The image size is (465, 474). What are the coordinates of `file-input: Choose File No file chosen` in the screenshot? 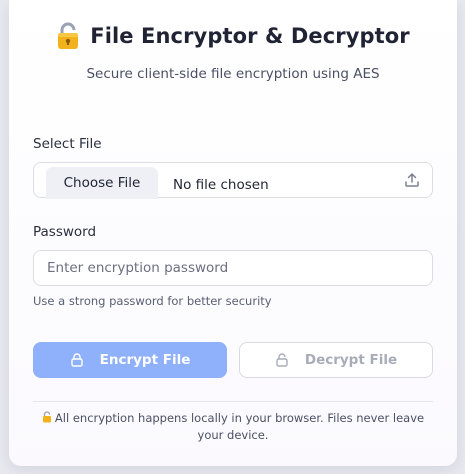 It's located at (233, 180).